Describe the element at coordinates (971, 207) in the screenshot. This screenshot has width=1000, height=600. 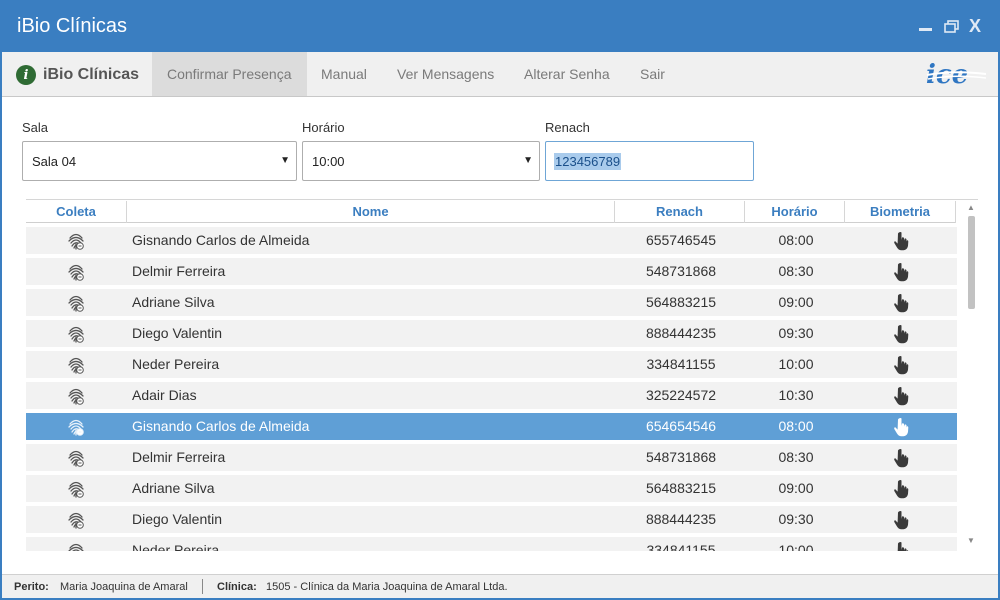
I see `scroll-up-icon: ▲` at that location.